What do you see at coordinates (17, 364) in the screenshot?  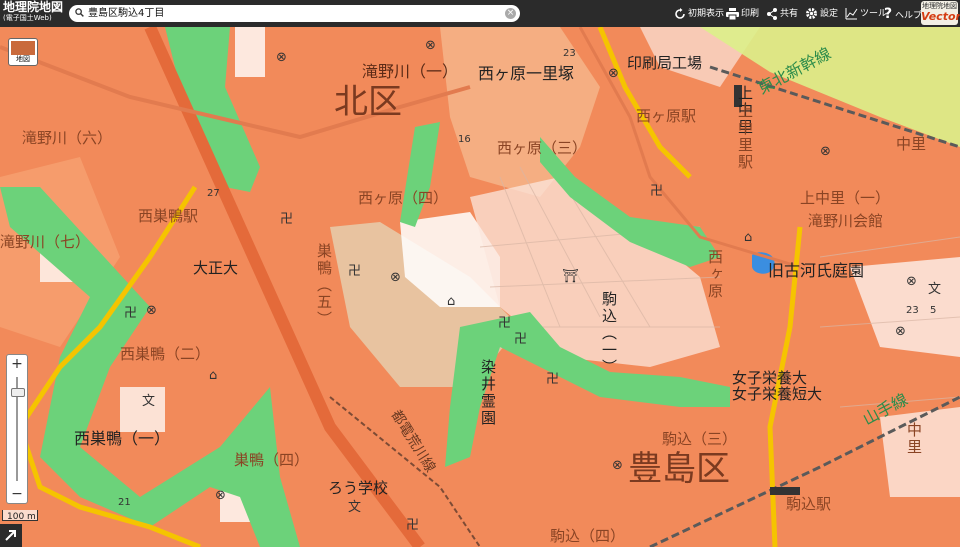 I see `zoom-in-button: +` at bounding box center [17, 364].